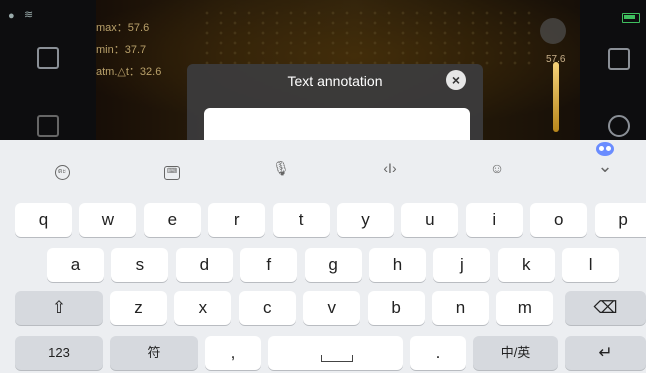 This screenshot has height=373, width=646. I want to click on close-button: ×, so click(456, 80).